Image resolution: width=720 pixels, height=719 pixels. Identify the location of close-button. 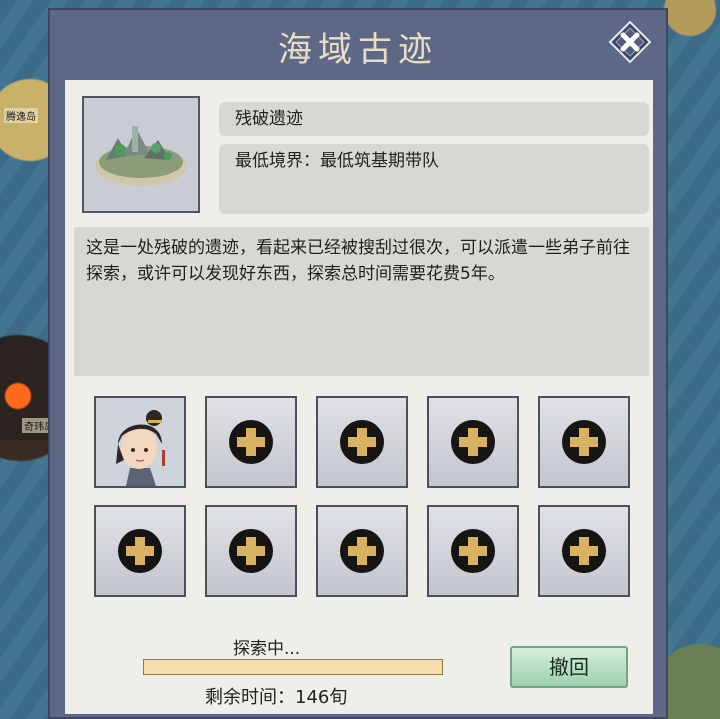
(630, 42).